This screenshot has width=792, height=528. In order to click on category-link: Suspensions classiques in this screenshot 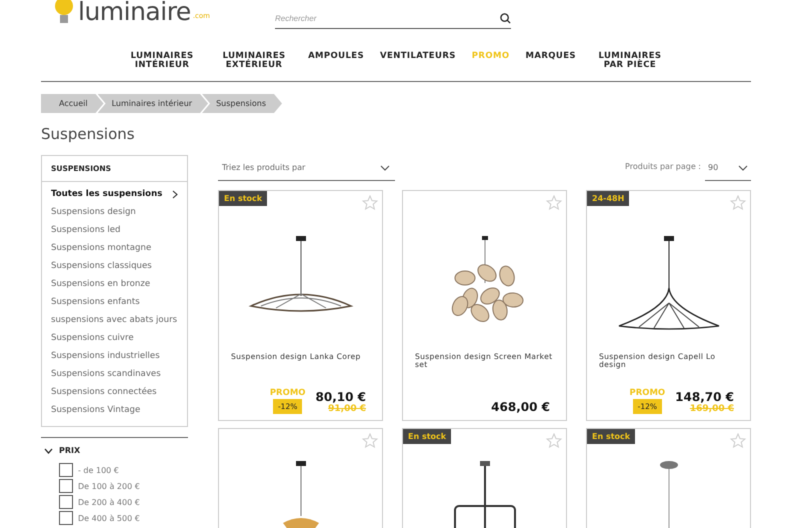, I will do `click(114, 267)`.